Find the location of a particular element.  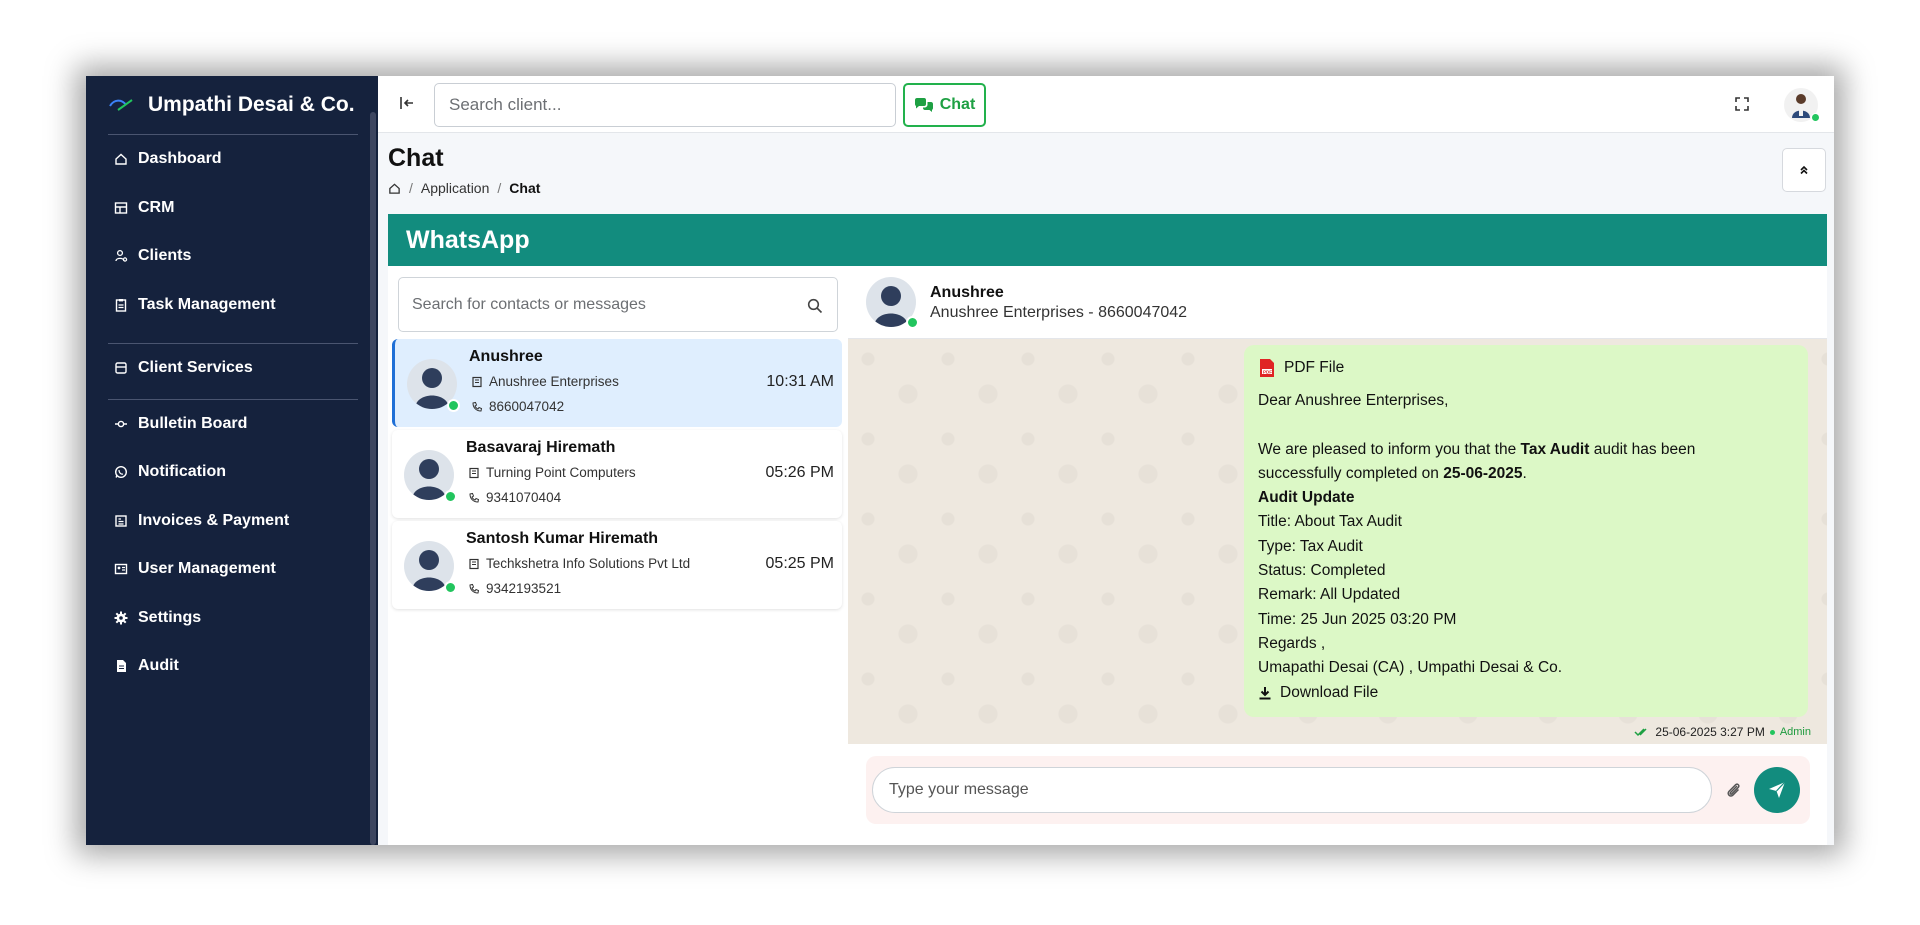

sender-status-dot is located at coordinates (1772, 732).